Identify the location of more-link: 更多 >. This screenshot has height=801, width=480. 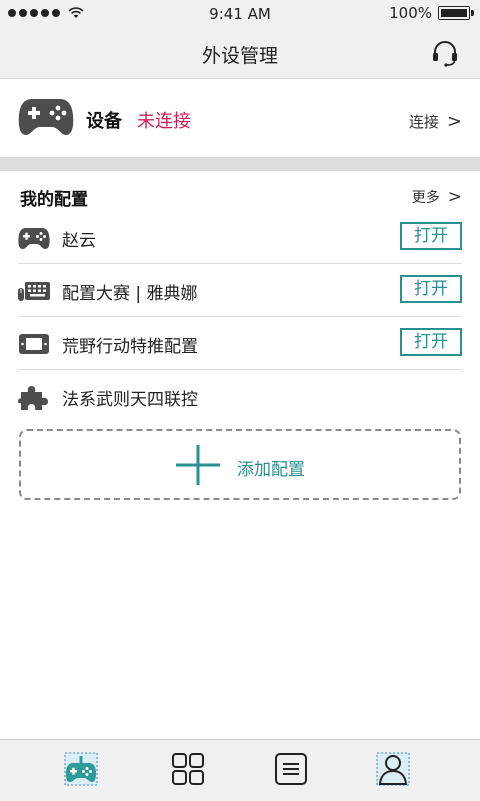
(437, 197).